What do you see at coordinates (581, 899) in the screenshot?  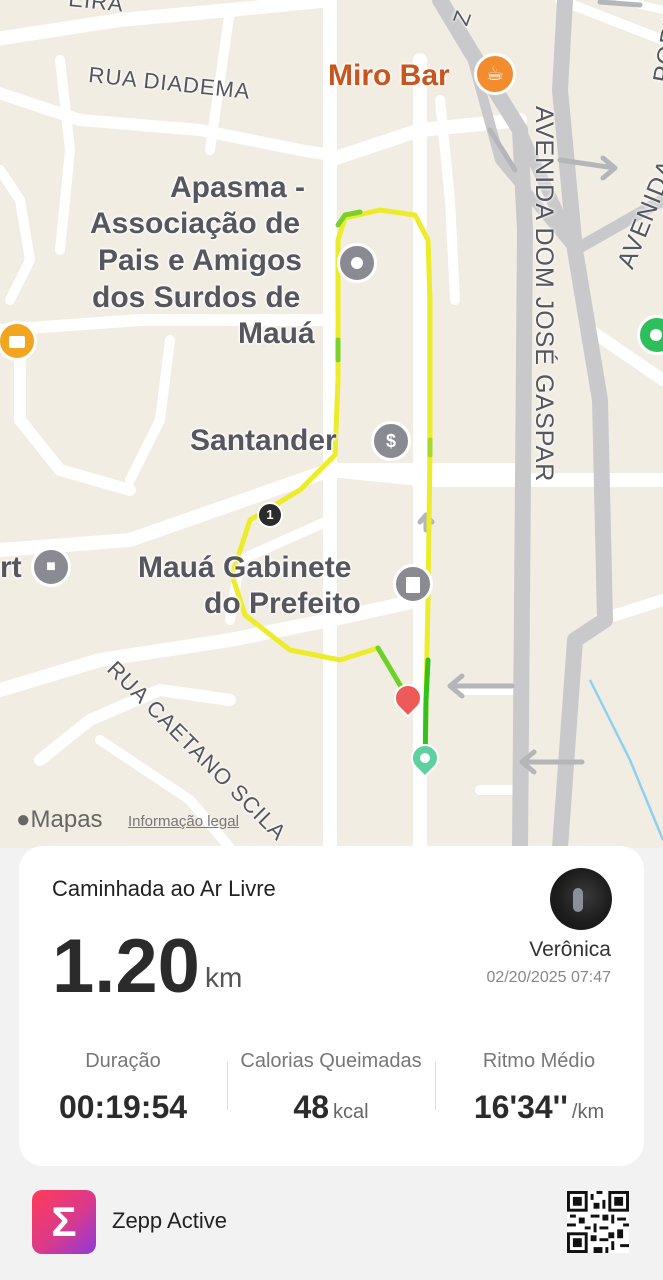 I see `avatar` at bounding box center [581, 899].